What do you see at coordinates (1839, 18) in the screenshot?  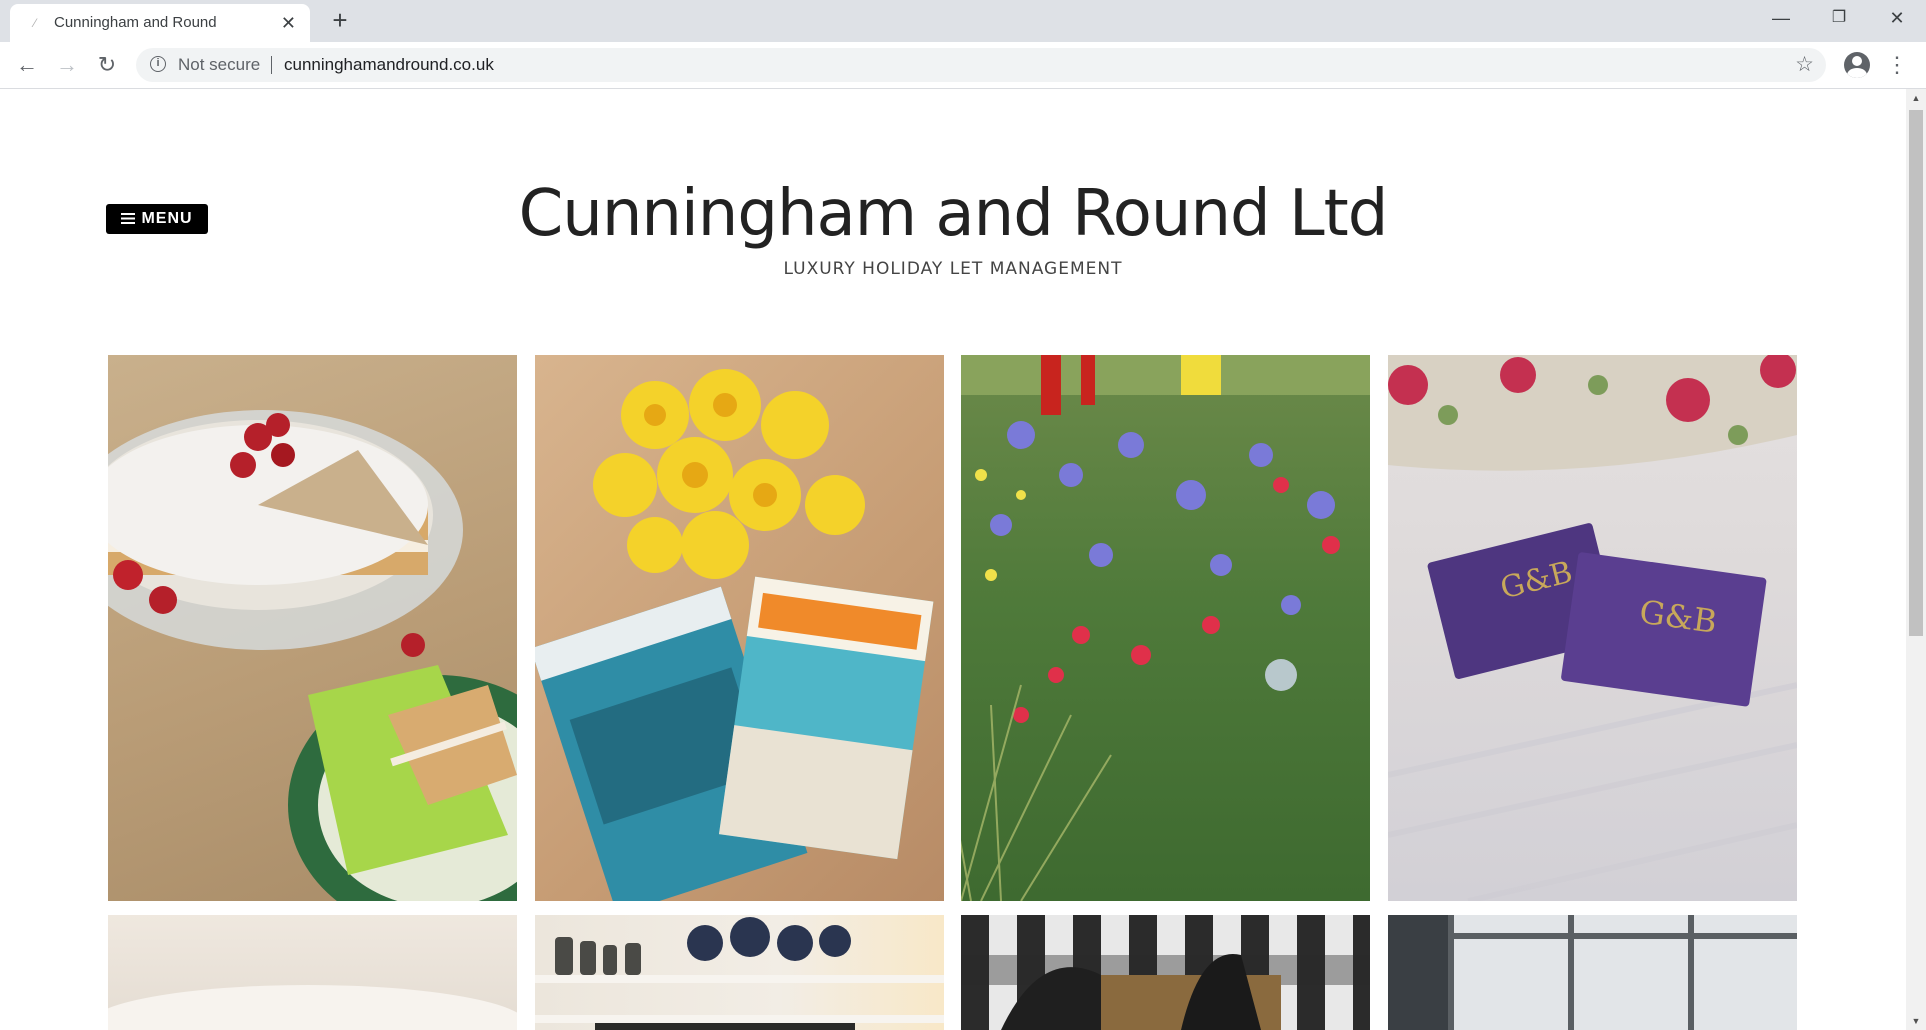 I see `restore-button: ❐` at bounding box center [1839, 18].